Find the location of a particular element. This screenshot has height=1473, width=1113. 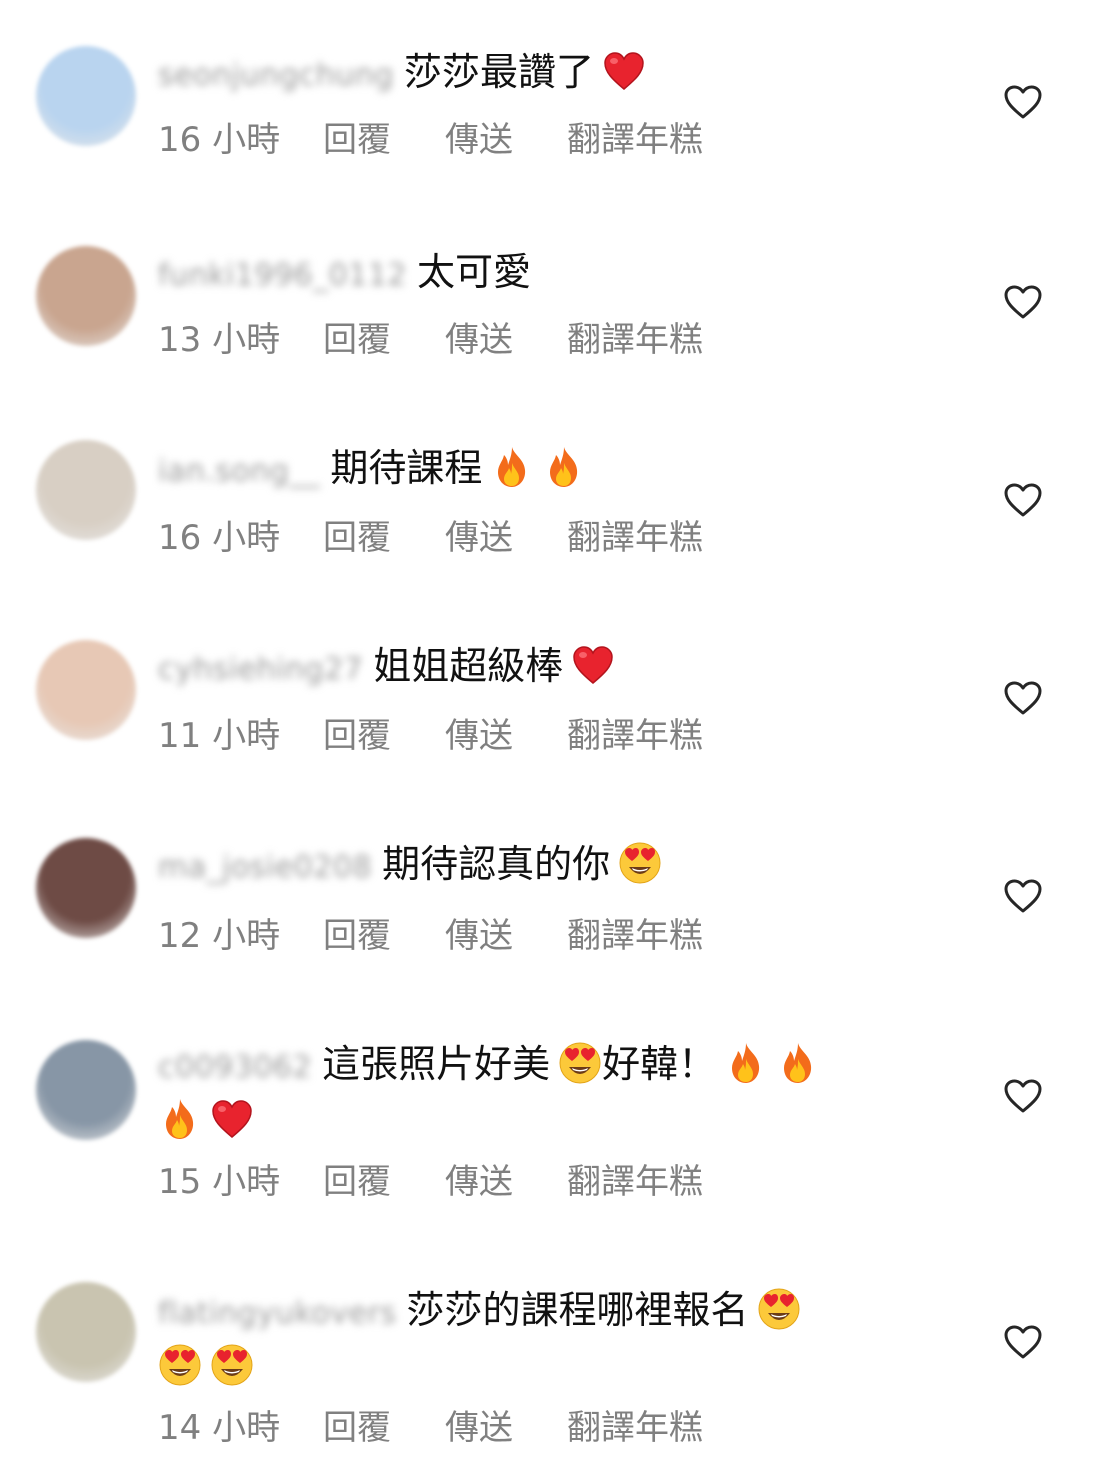

comment-line: cyhsiehing27 姐姐超級棒 is located at coordinates (580, 668).